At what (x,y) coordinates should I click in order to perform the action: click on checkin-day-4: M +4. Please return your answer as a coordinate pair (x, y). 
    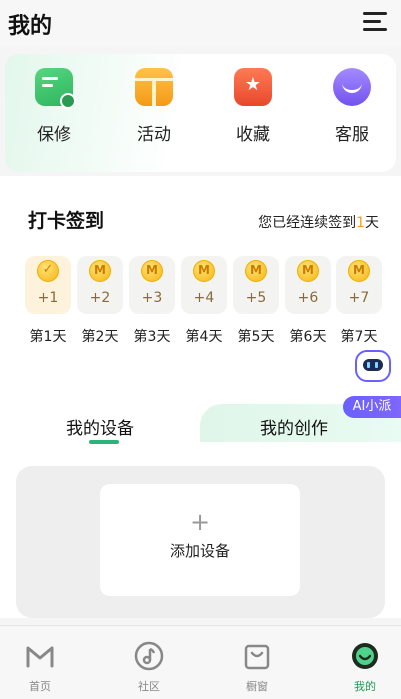
    Looking at the image, I should click on (204, 285).